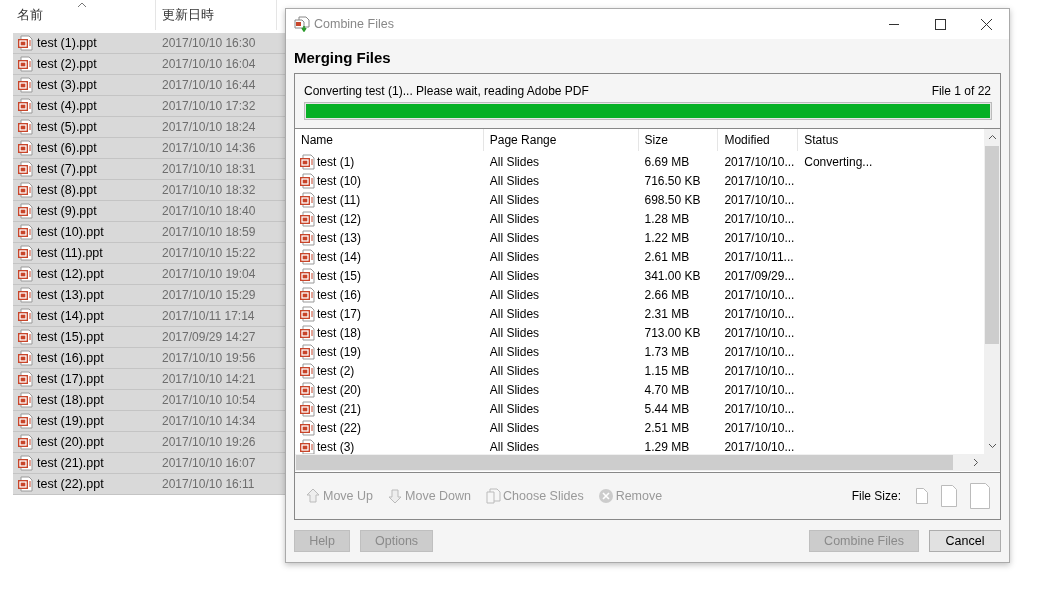  What do you see at coordinates (149, 232) in the screenshot?
I see `file-row: test (10).ppt 2017/10/10 18:59` at bounding box center [149, 232].